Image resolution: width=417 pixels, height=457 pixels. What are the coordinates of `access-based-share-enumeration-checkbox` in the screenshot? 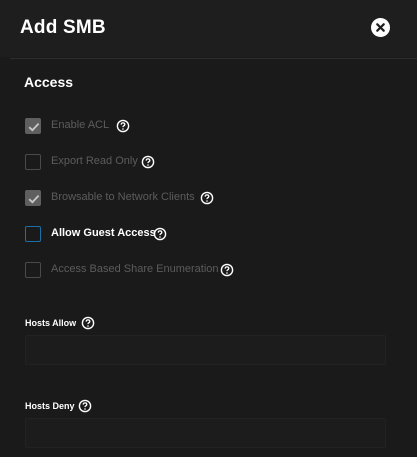 It's located at (33, 270).